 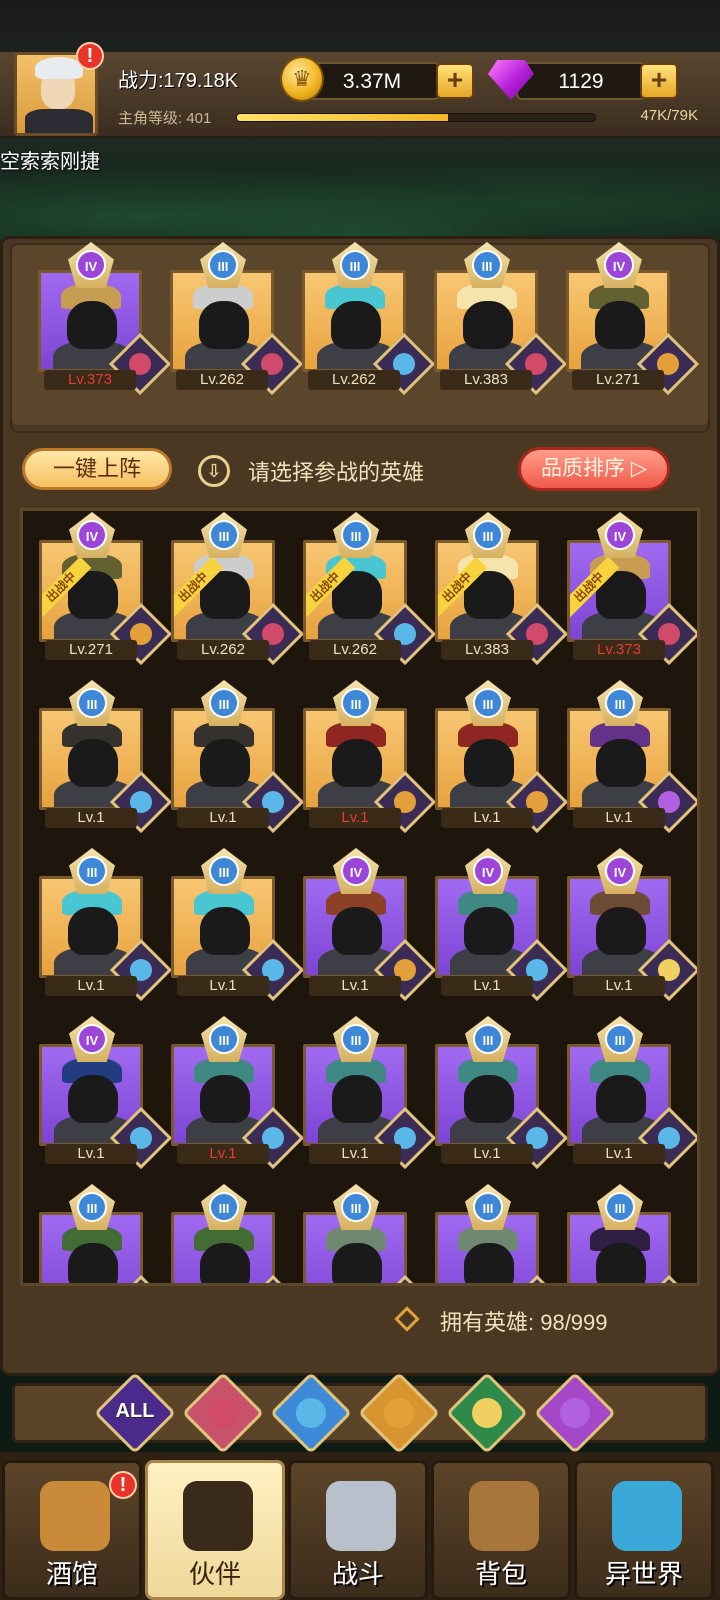 I want to click on nav-tavern-mug-tab: 酒馆!, so click(x=72, y=1530).